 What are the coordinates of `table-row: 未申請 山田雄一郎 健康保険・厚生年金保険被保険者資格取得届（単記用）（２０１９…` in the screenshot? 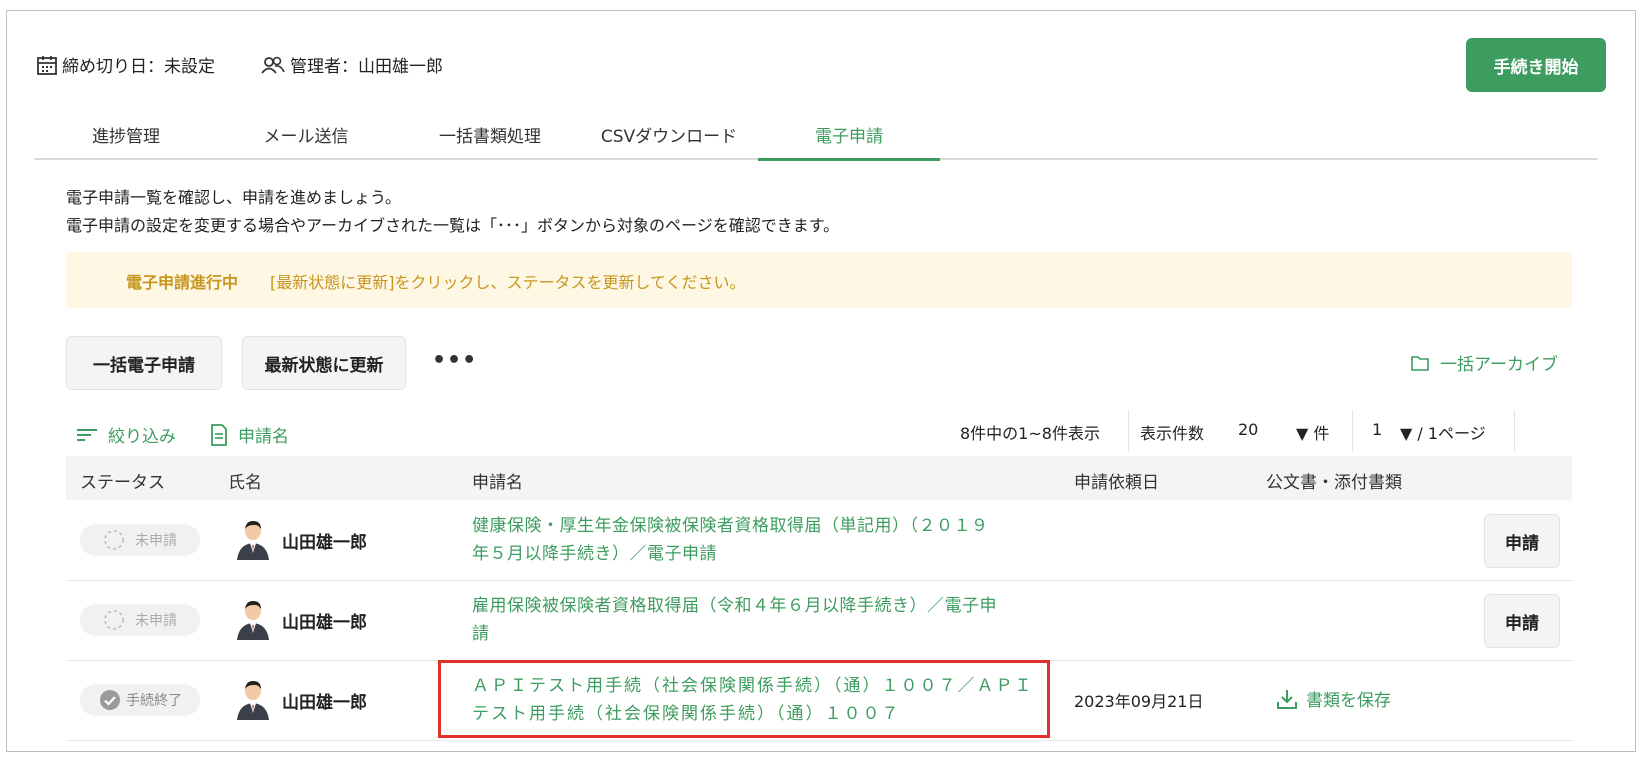 It's located at (819, 540).